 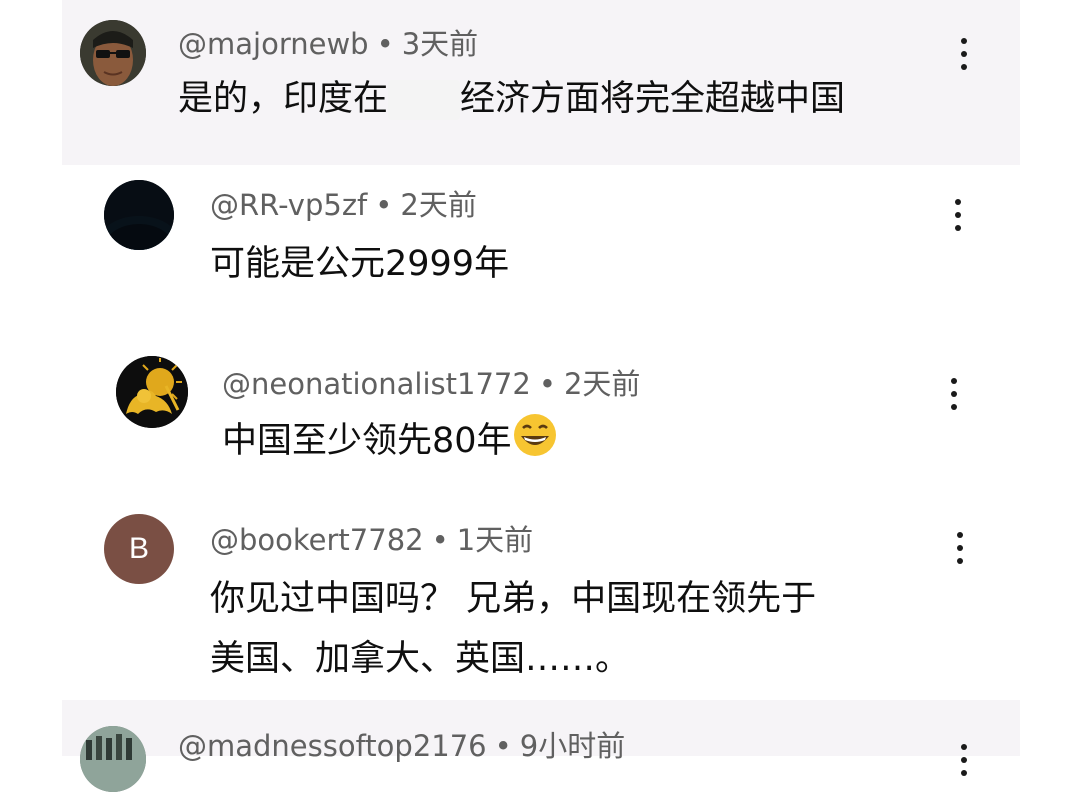 I want to click on comment-author: @majornewb, so click(x=273, y=44).